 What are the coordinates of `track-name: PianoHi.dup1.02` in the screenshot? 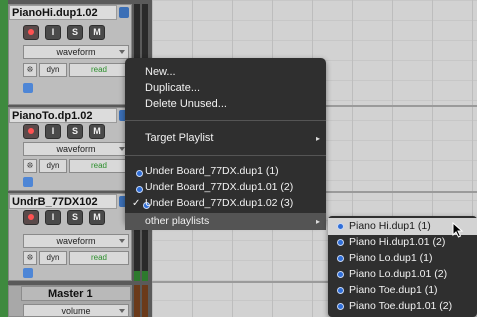 It's located at (55, 13).